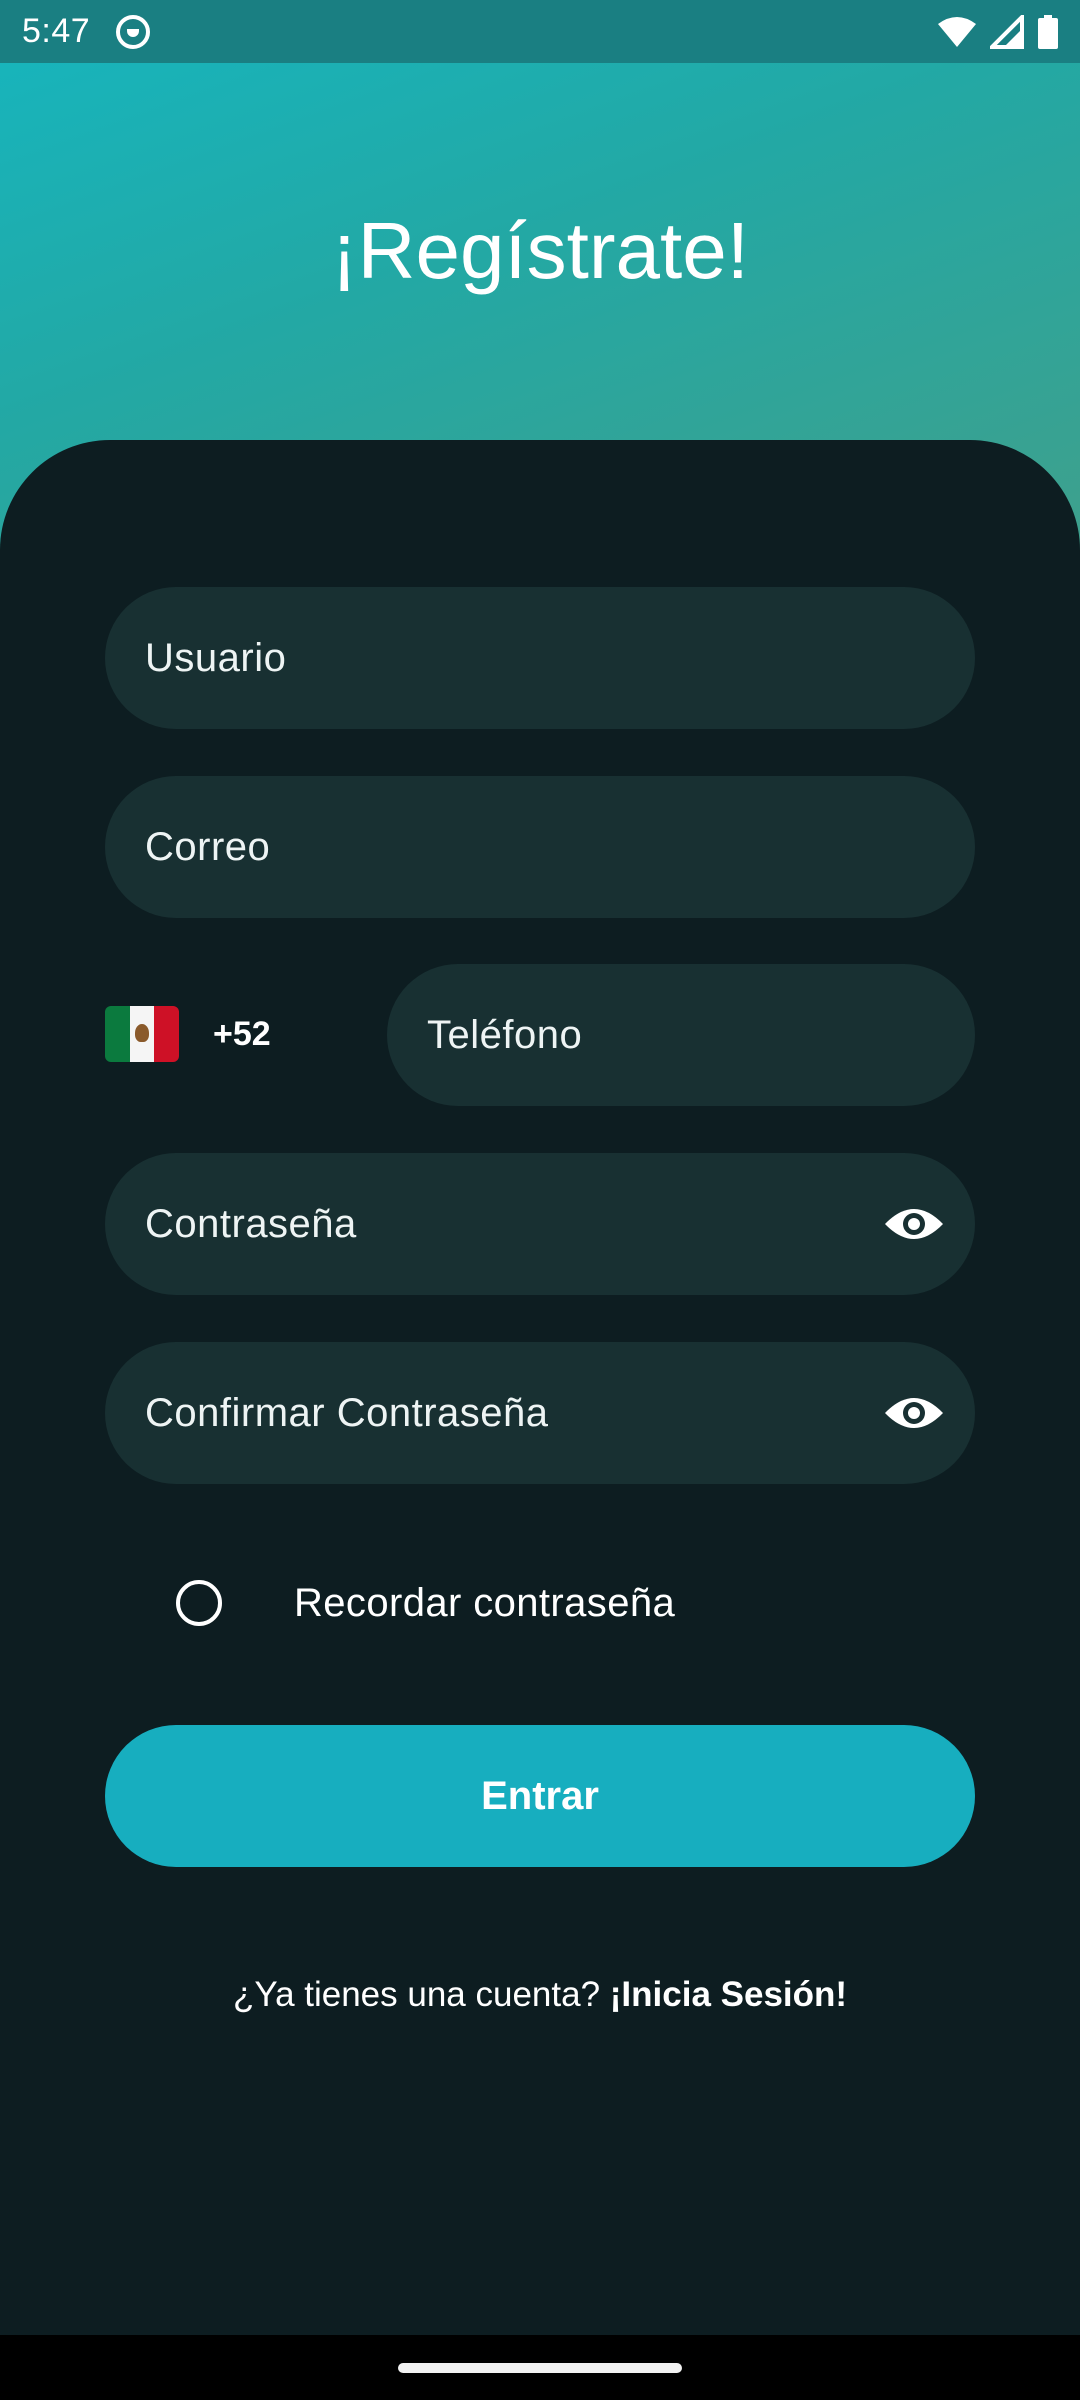 The height and width of the screenshot is (2400, 1080). I want to click on show-password-eye-icon, so click(914, 1224).